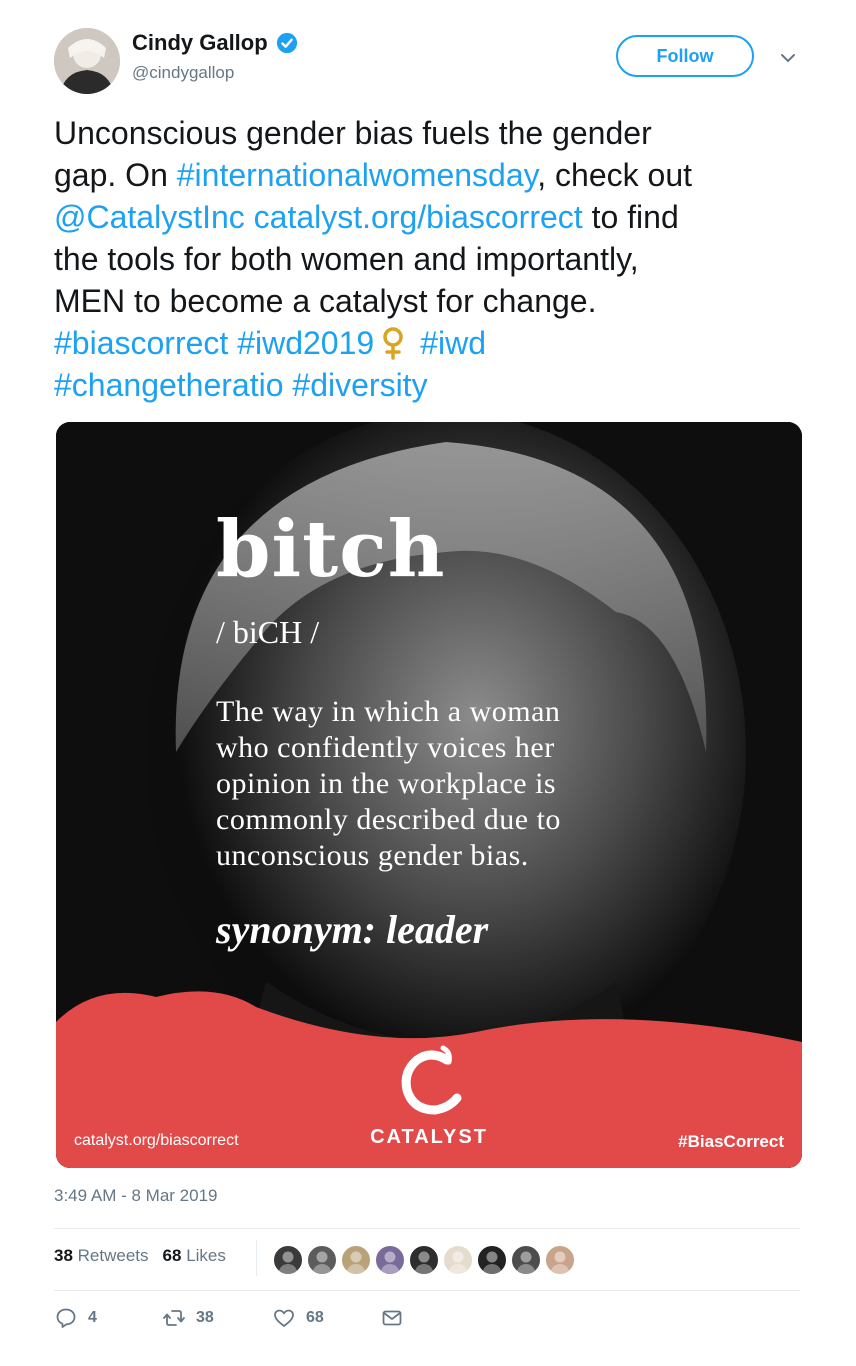 This screenshot has width=856, height=1366. What do you see at coordinates (66, 1318) in the screenshot?
I see `reply-icon` at bounding box center [66, 1318].